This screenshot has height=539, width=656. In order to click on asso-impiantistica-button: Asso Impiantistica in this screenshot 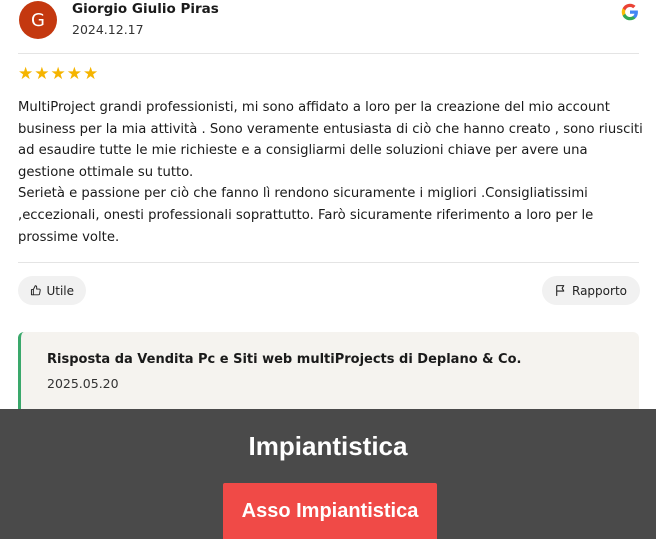, I will do `click(330, 511)`.